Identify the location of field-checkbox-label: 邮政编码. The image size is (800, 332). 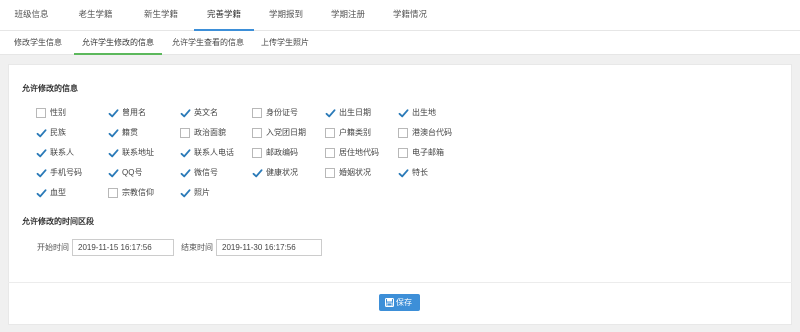
(282, 152).